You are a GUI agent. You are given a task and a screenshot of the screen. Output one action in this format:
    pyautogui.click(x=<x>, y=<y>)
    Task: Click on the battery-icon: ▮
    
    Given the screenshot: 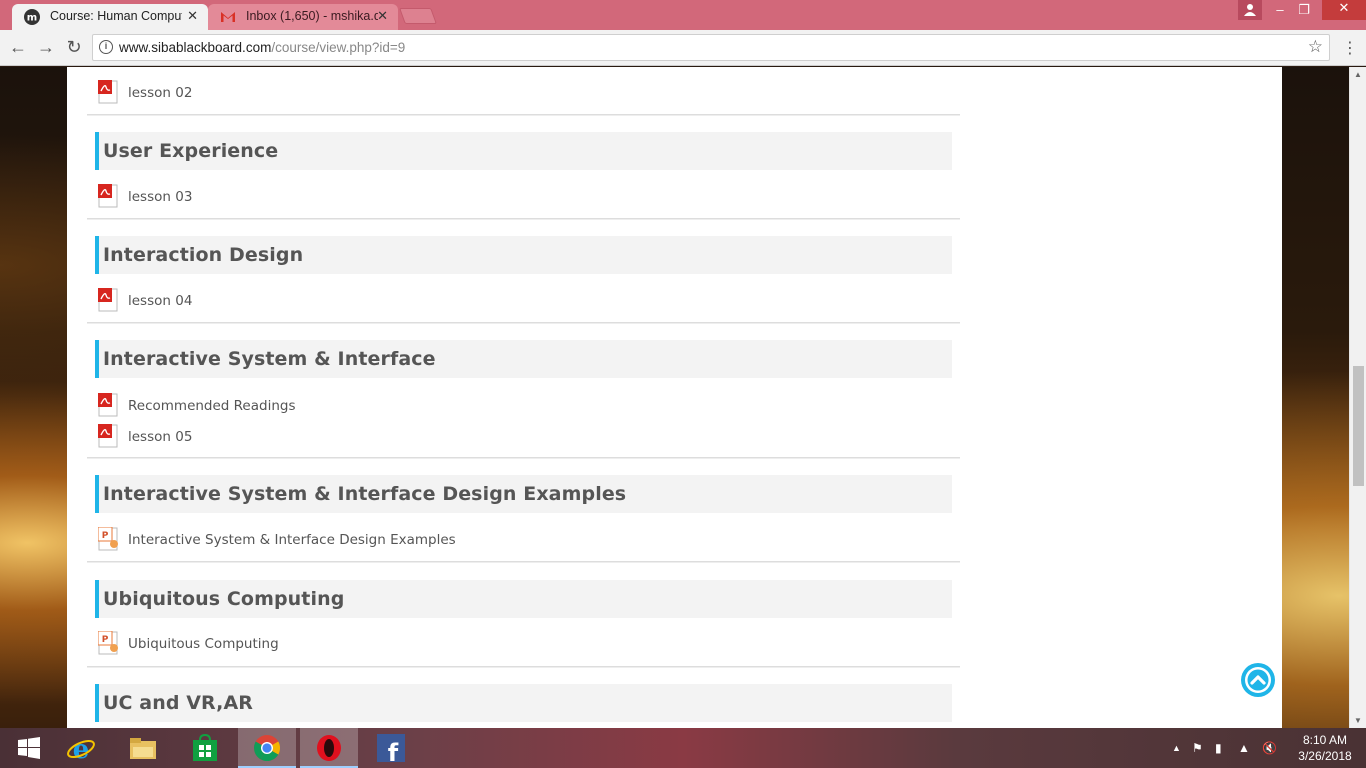 What is the action you would take?
    pyautogui.click(x=1218, y=748)
    